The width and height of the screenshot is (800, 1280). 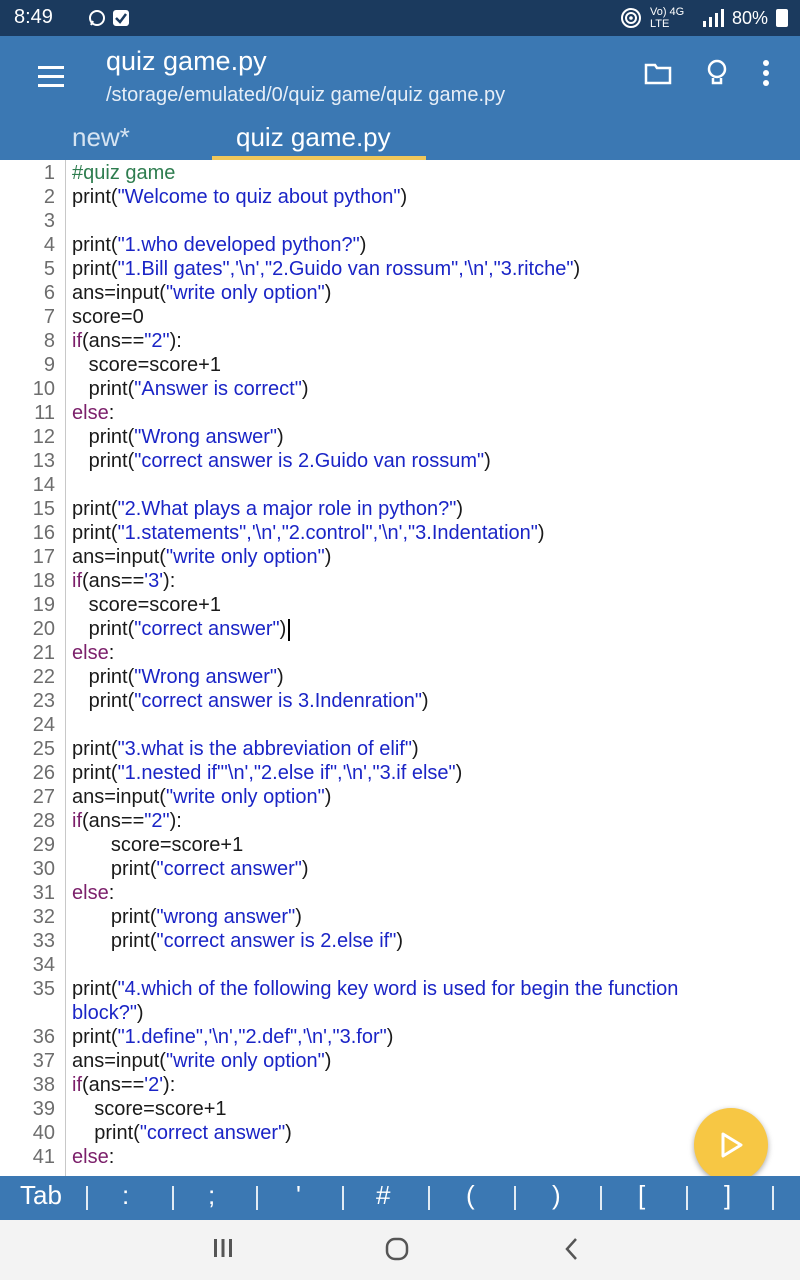 What do you see at coordinates (43, 581) in the screenshot?
I see `line-number: 18` at bounding box center [43, 581].